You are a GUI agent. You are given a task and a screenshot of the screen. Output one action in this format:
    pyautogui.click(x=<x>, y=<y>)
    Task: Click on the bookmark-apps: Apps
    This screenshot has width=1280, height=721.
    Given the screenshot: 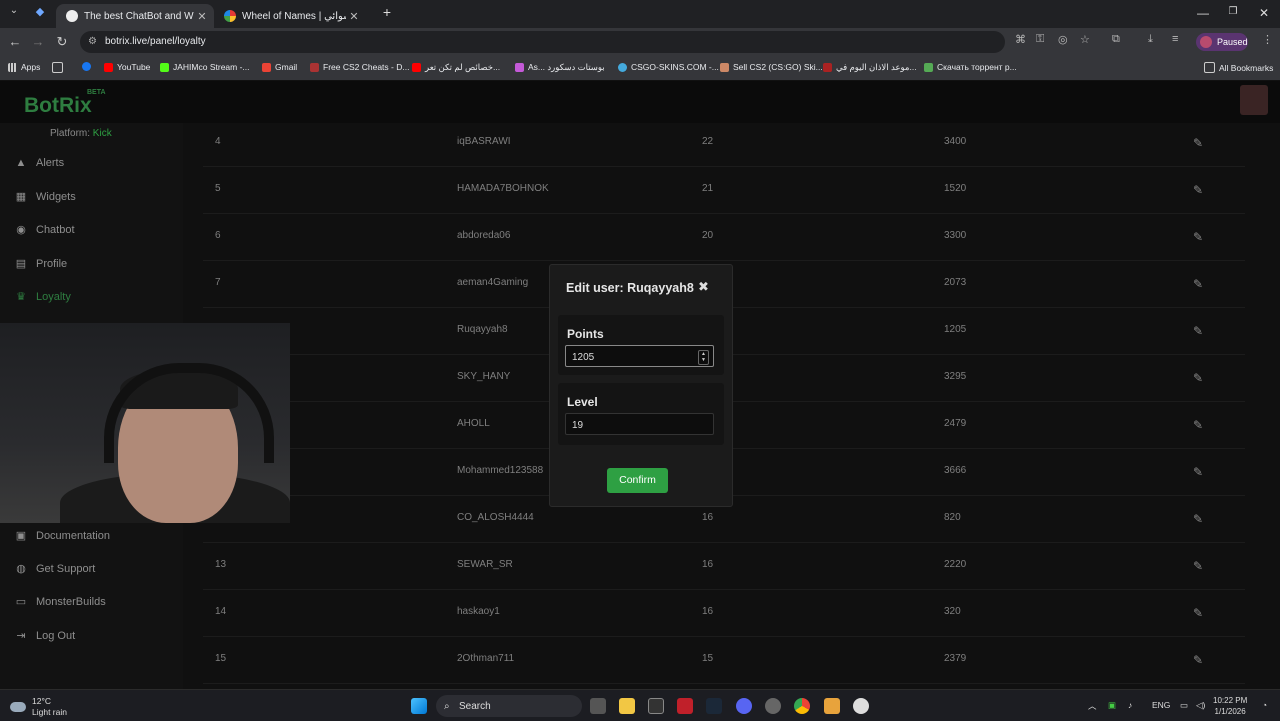 What is the action you would take?
    pyautogui.click(x=24, y=67)
    